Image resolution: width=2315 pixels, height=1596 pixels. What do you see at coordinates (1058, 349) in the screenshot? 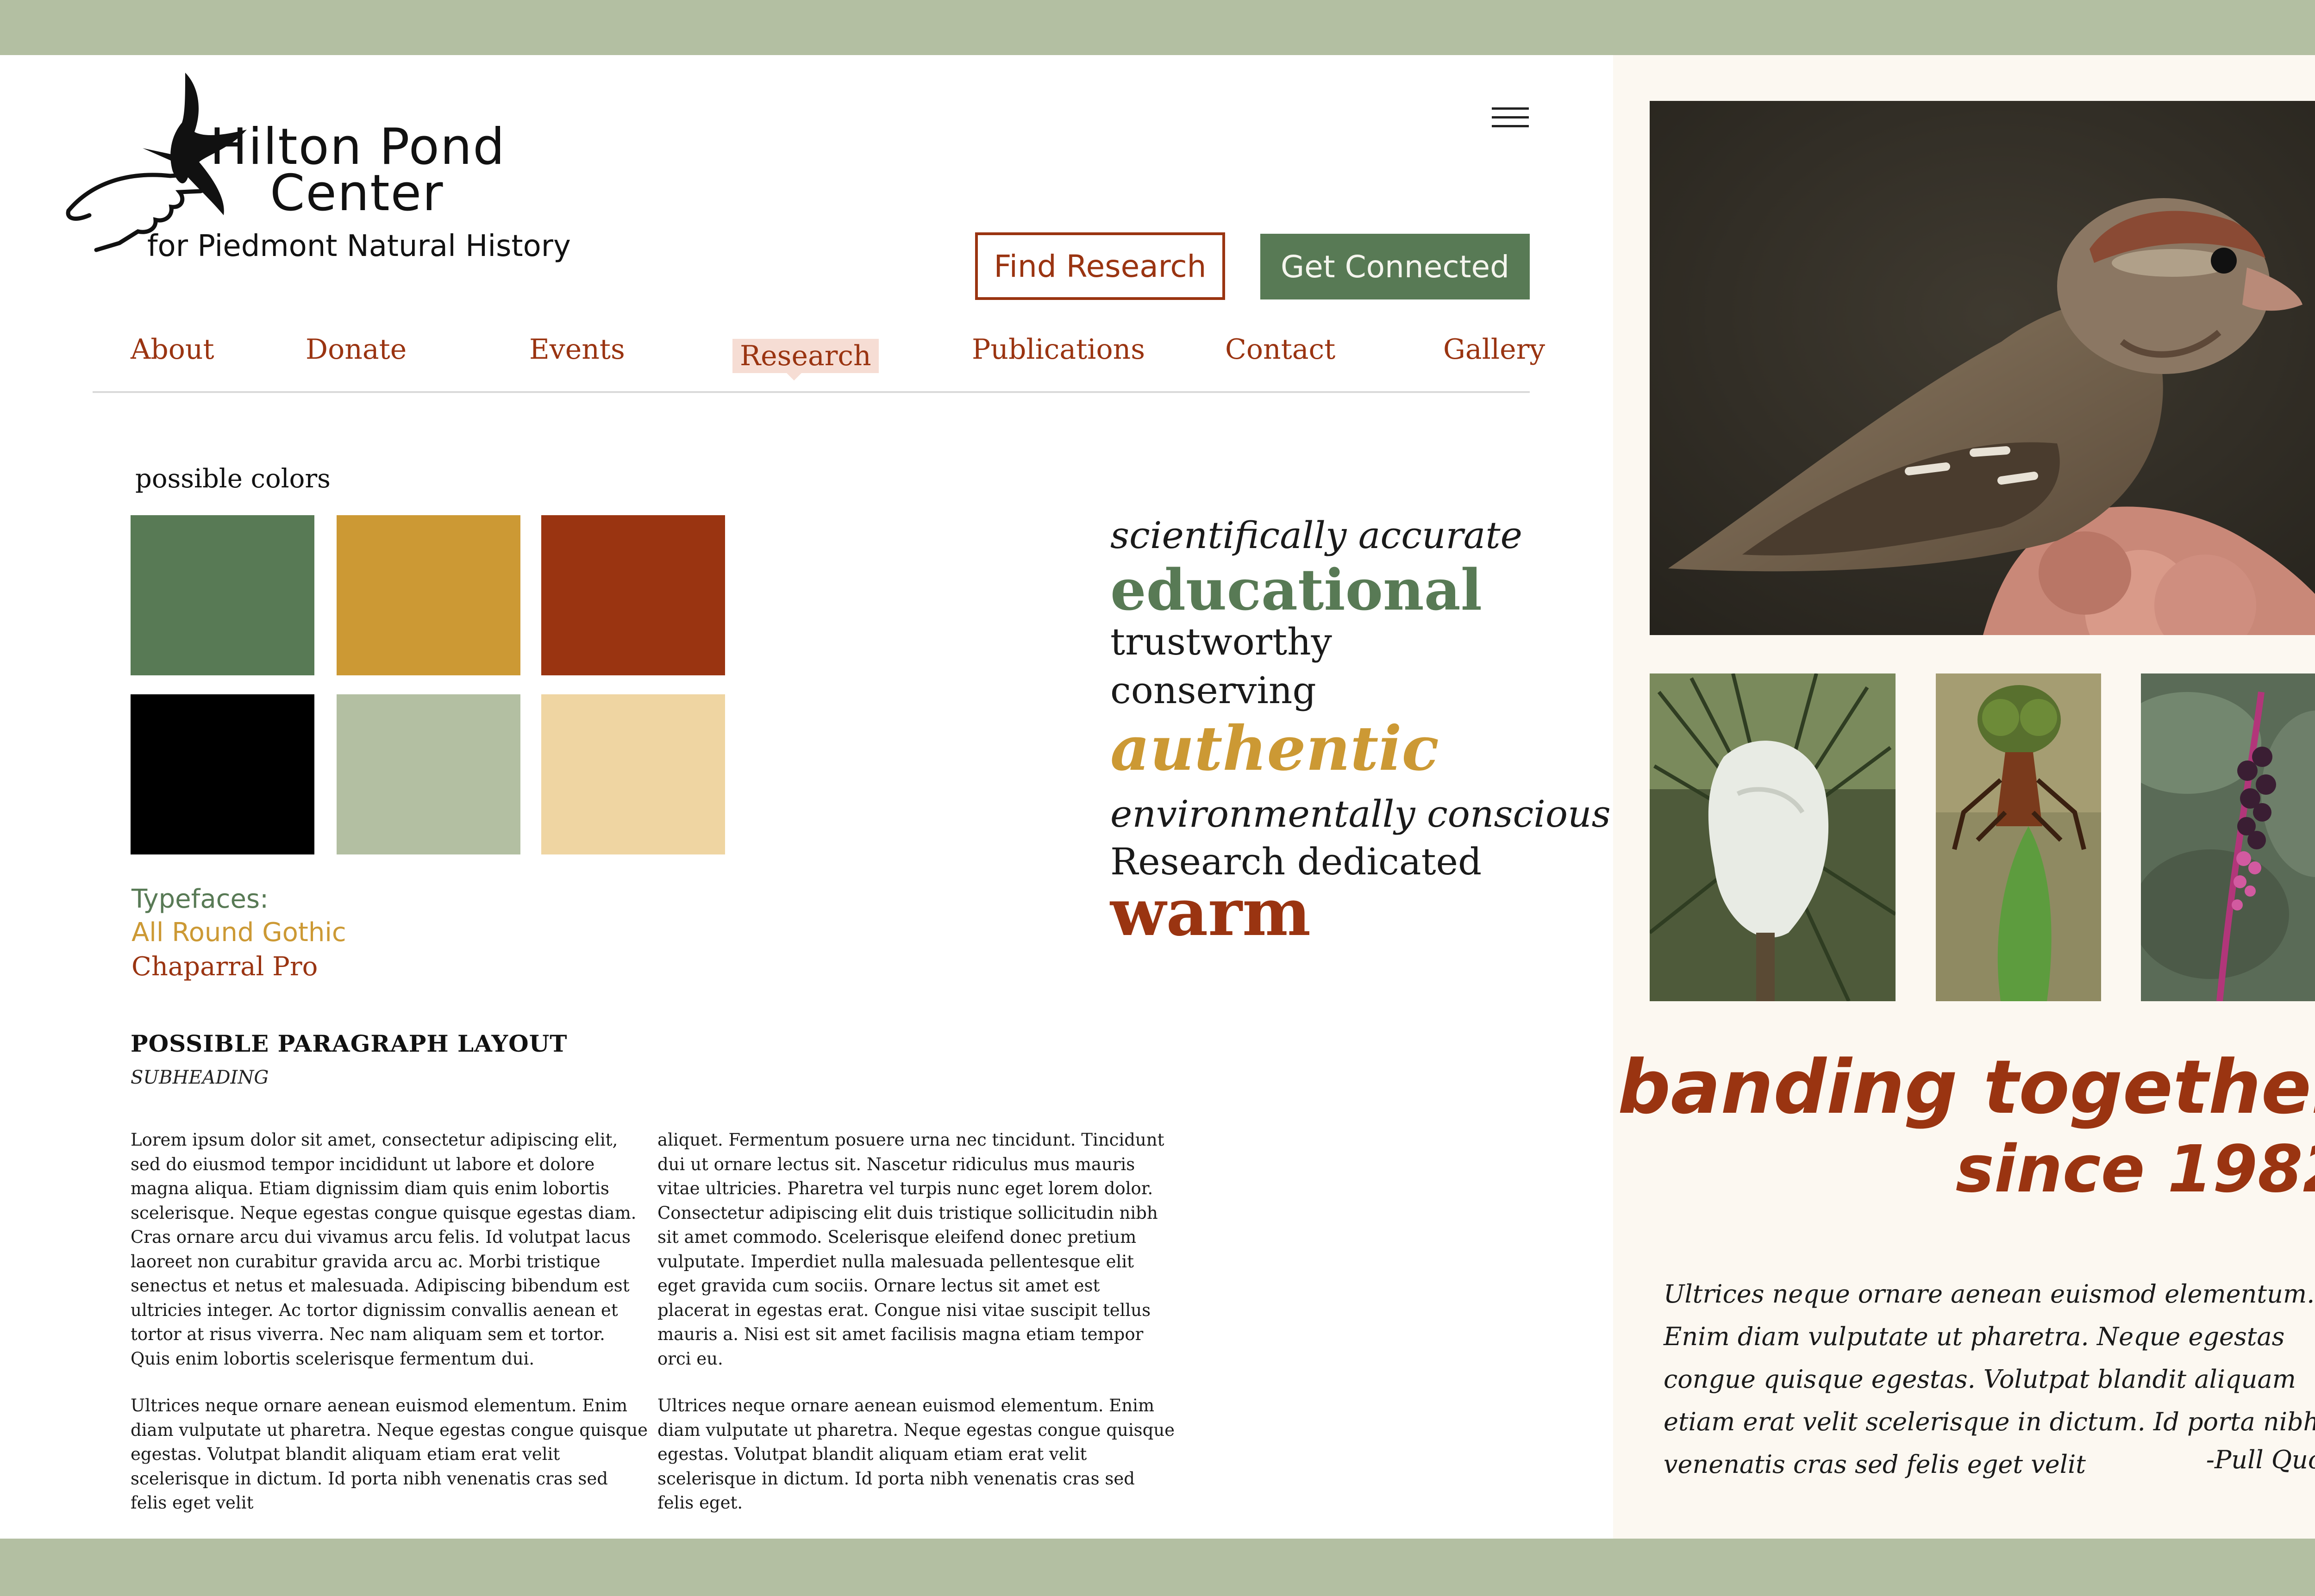
I see `nav-publications: Publications` at bounding box center [1058, 349].